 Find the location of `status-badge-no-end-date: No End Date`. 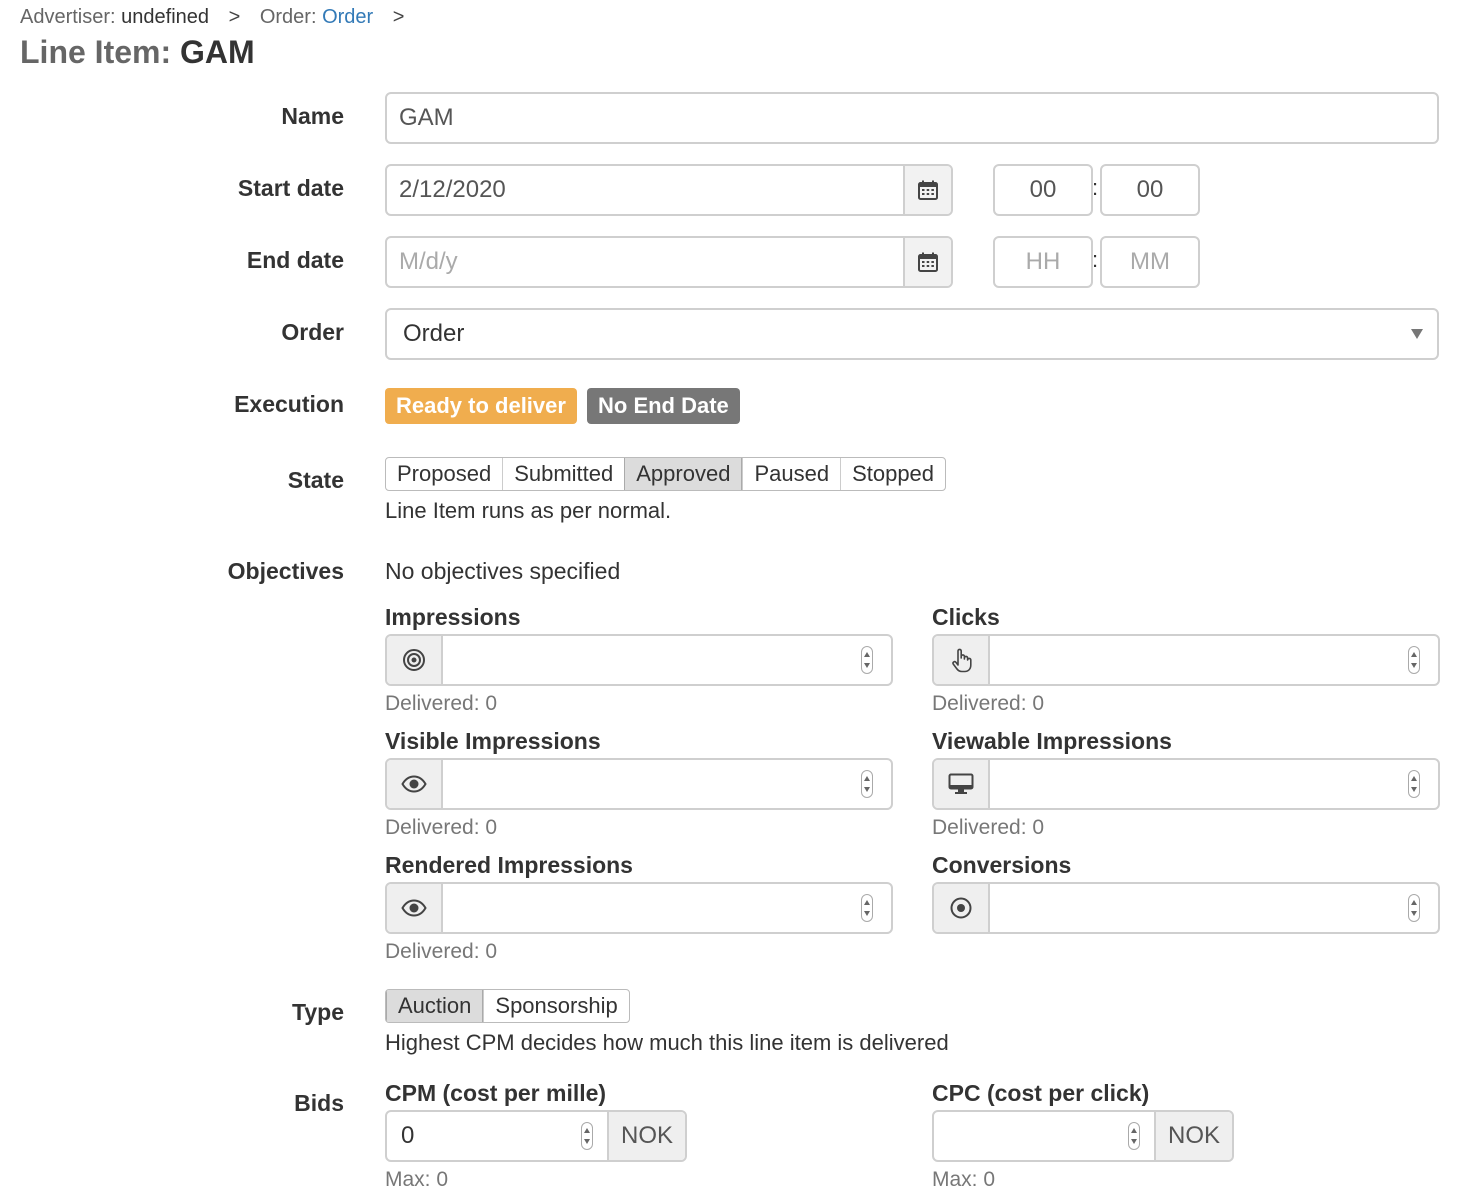

status-badge-no-end-date: No End Date is located at coordinates (663, 406).